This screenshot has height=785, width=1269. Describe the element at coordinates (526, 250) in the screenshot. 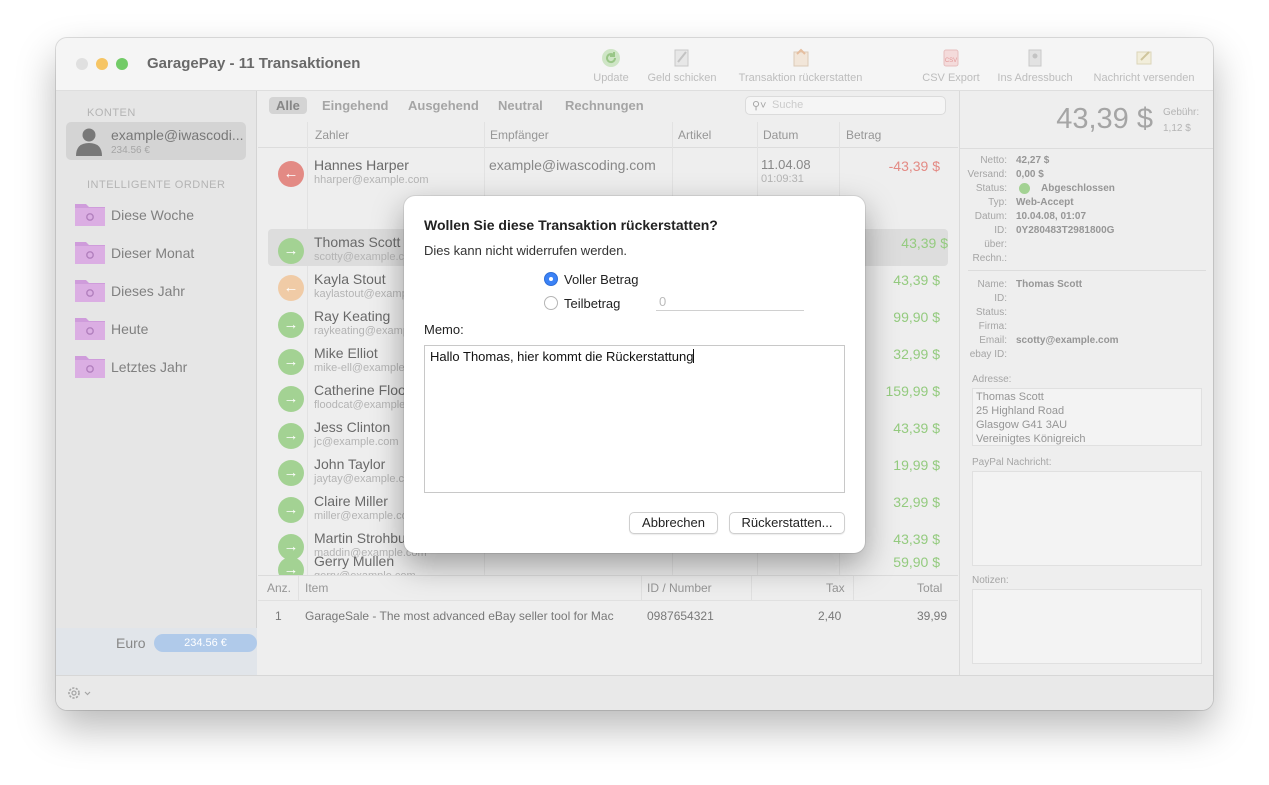

I see `dialog-subtitle: Dies kann nicht widerrufen werden.` at that location.